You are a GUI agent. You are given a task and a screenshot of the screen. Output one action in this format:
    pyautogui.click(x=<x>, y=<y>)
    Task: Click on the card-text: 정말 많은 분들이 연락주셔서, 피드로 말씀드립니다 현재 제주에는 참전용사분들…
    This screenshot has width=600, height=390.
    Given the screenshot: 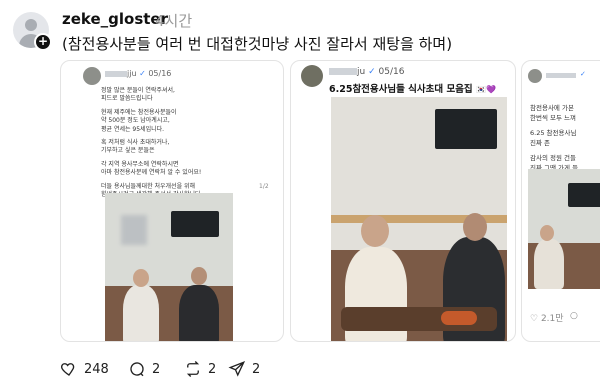 What is the action you would take?
    pyautogui.click(x=186, y=143)
    